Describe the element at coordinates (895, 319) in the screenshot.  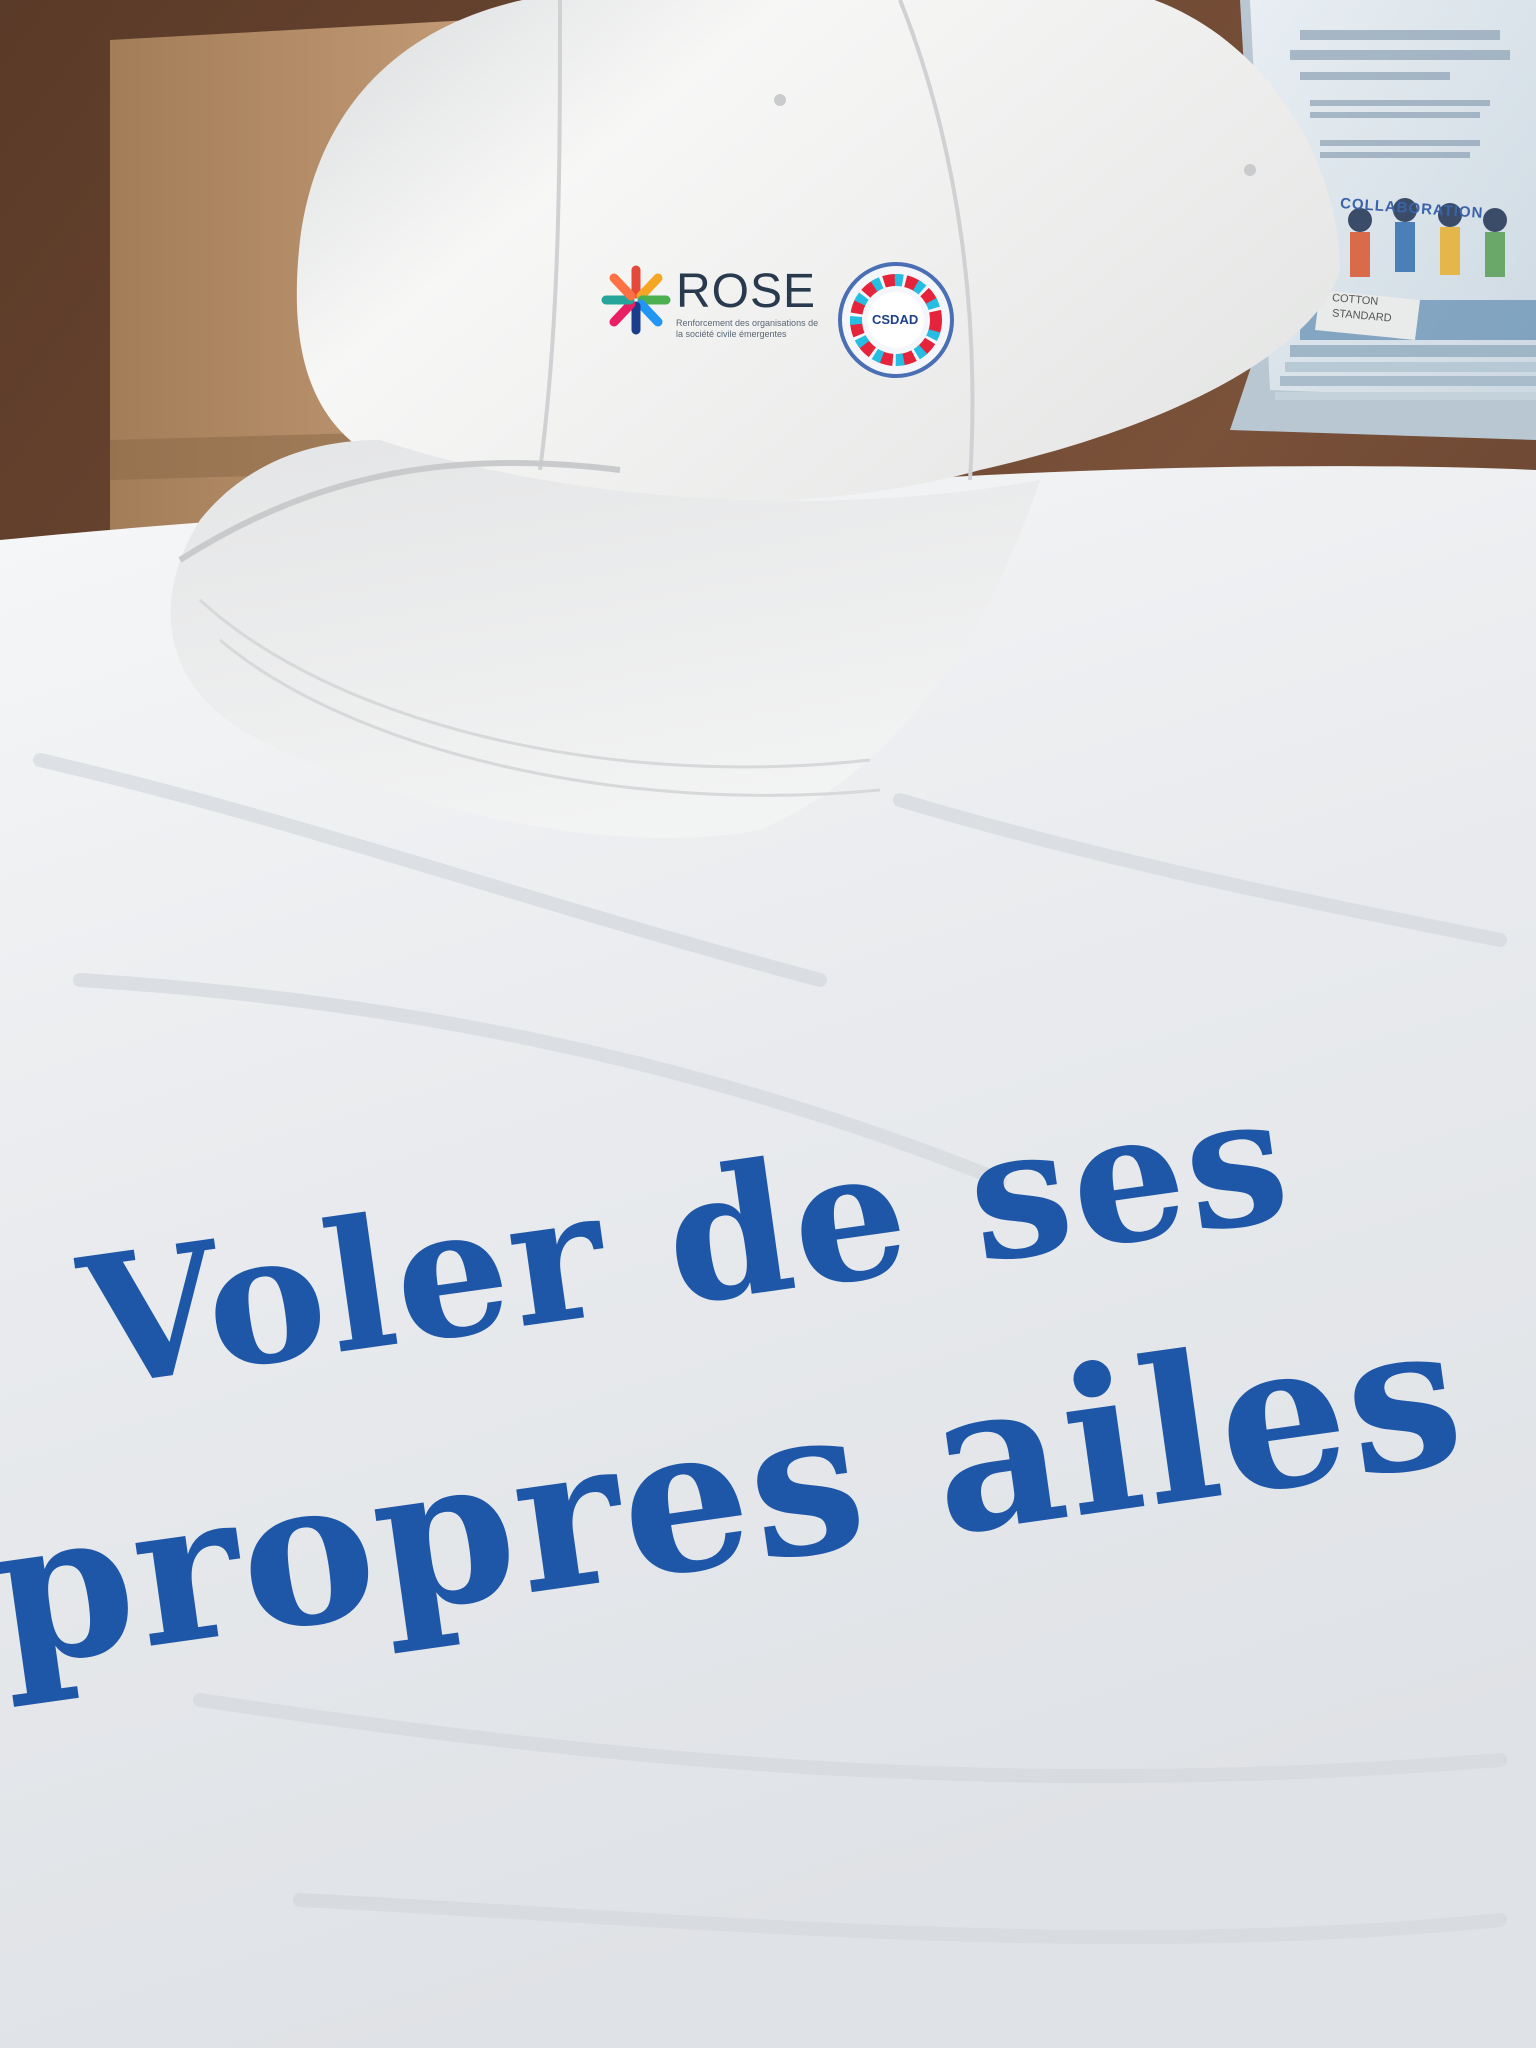
I see `csdad-badge-label: CSDAD` at that location.